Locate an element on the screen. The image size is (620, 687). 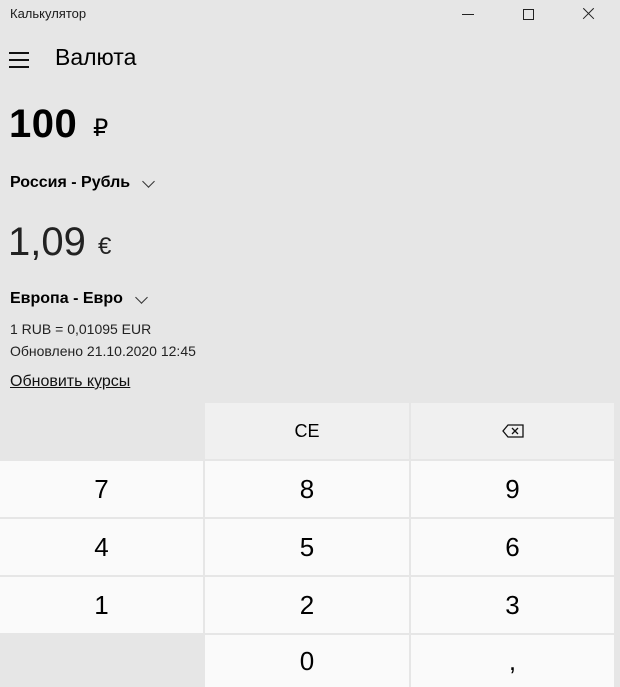
close-icon is located at coordinates (588, 14).